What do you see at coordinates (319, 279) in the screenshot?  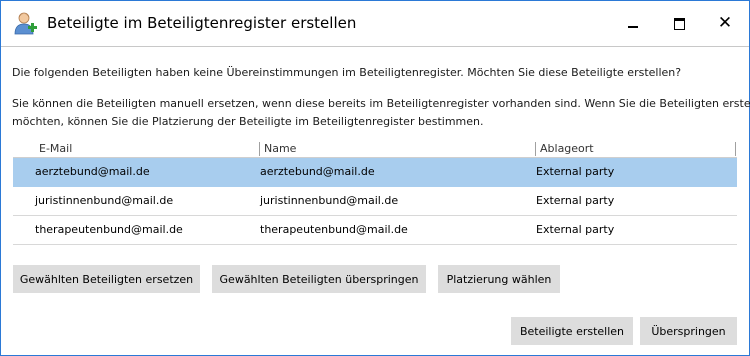 I see `skip-selected-participant-button: Gewählten Beteiligten überspringen` at bounding box center [319, 279].